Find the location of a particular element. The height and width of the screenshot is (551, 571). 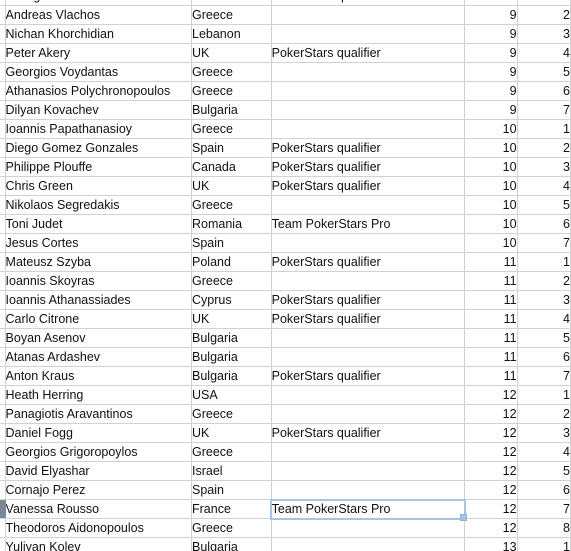

cell-country: Cyprus is located at coordinates (231, 300).